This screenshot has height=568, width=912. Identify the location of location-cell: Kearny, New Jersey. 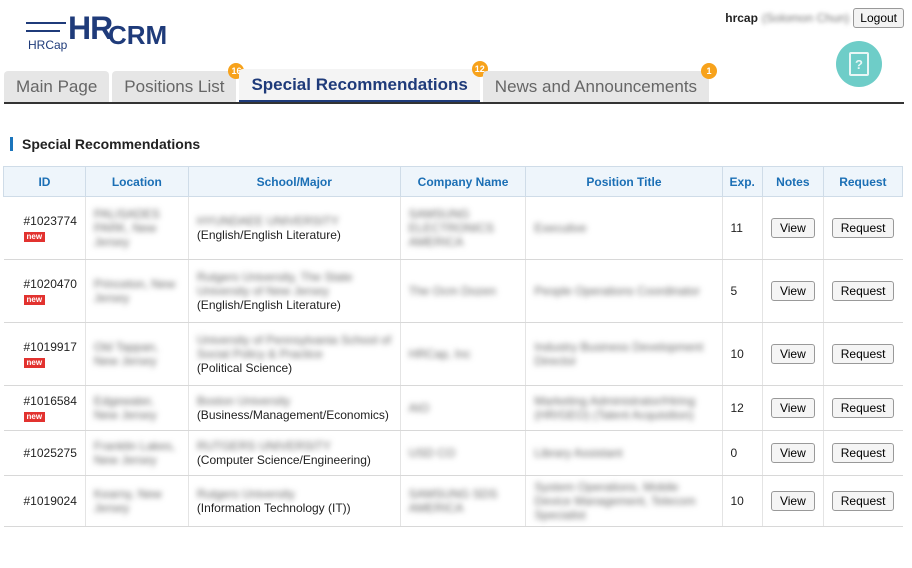
(136, 501).